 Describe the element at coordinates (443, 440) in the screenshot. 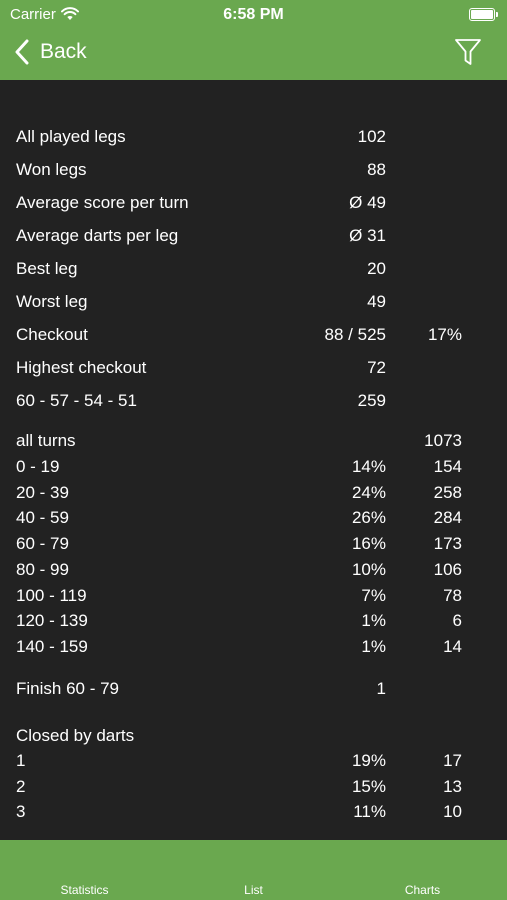

I see `turns-header-total: 1073` at that location.